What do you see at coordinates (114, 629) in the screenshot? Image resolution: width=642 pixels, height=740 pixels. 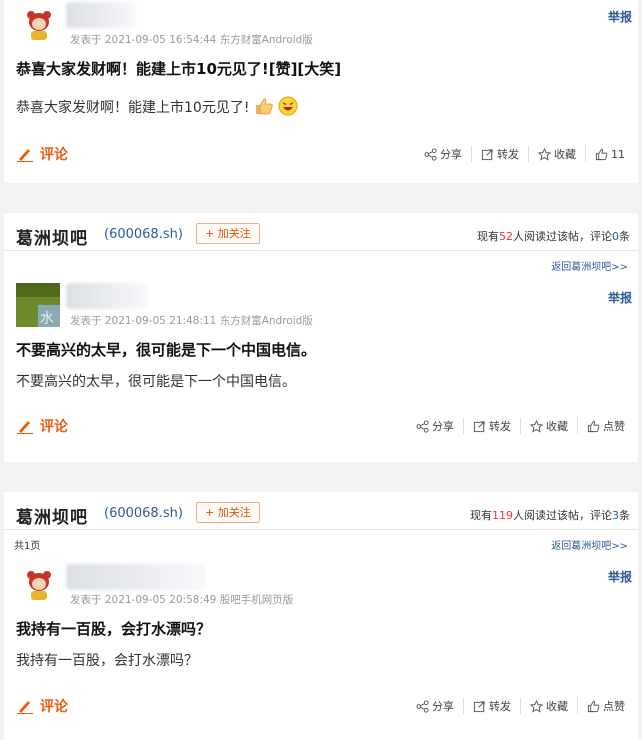 I see `post-title: 我持有一百股，会打水漂吗？` at bounding box center [114, 629].